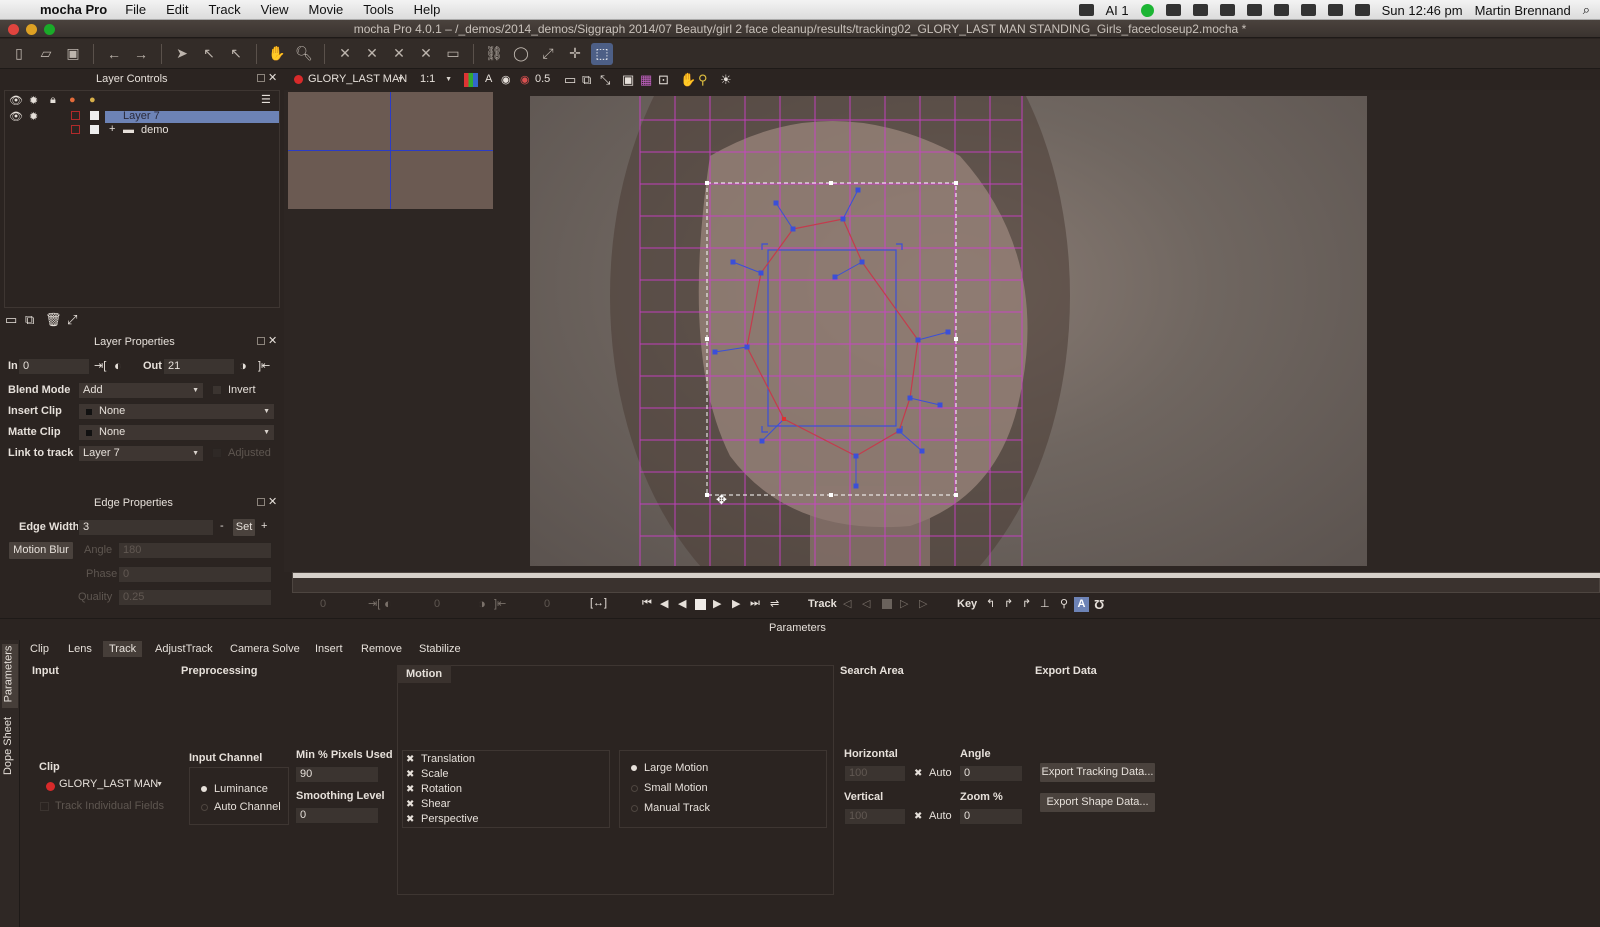  I want to click on minimize-window-icon, so click(31, 29).